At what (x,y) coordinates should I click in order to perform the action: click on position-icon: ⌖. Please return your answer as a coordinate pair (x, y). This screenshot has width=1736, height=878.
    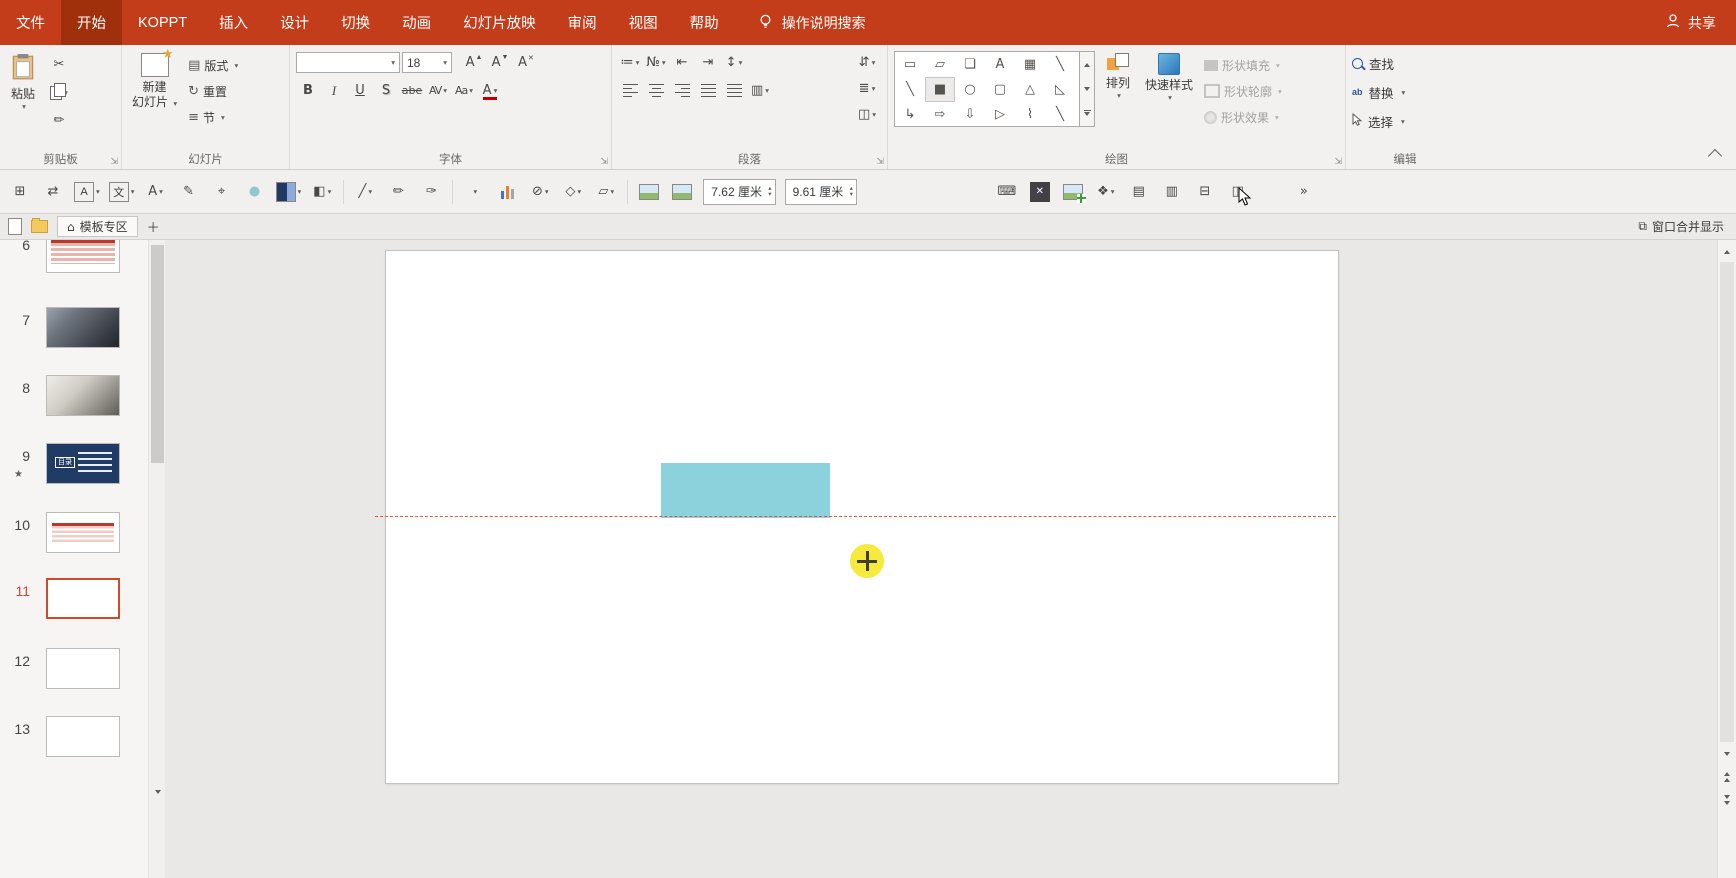
    Looking at the image, I should click on (222, 191).